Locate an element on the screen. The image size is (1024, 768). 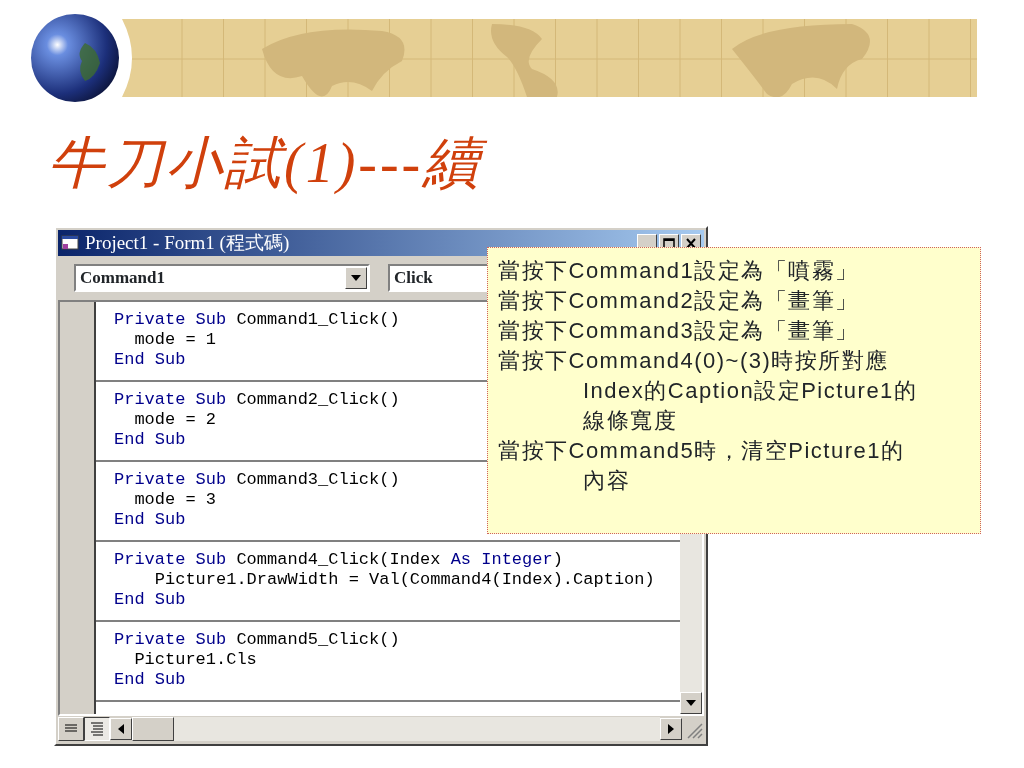
code-line: Private Sub Command3_Click() is located at coordinates (257, 480).